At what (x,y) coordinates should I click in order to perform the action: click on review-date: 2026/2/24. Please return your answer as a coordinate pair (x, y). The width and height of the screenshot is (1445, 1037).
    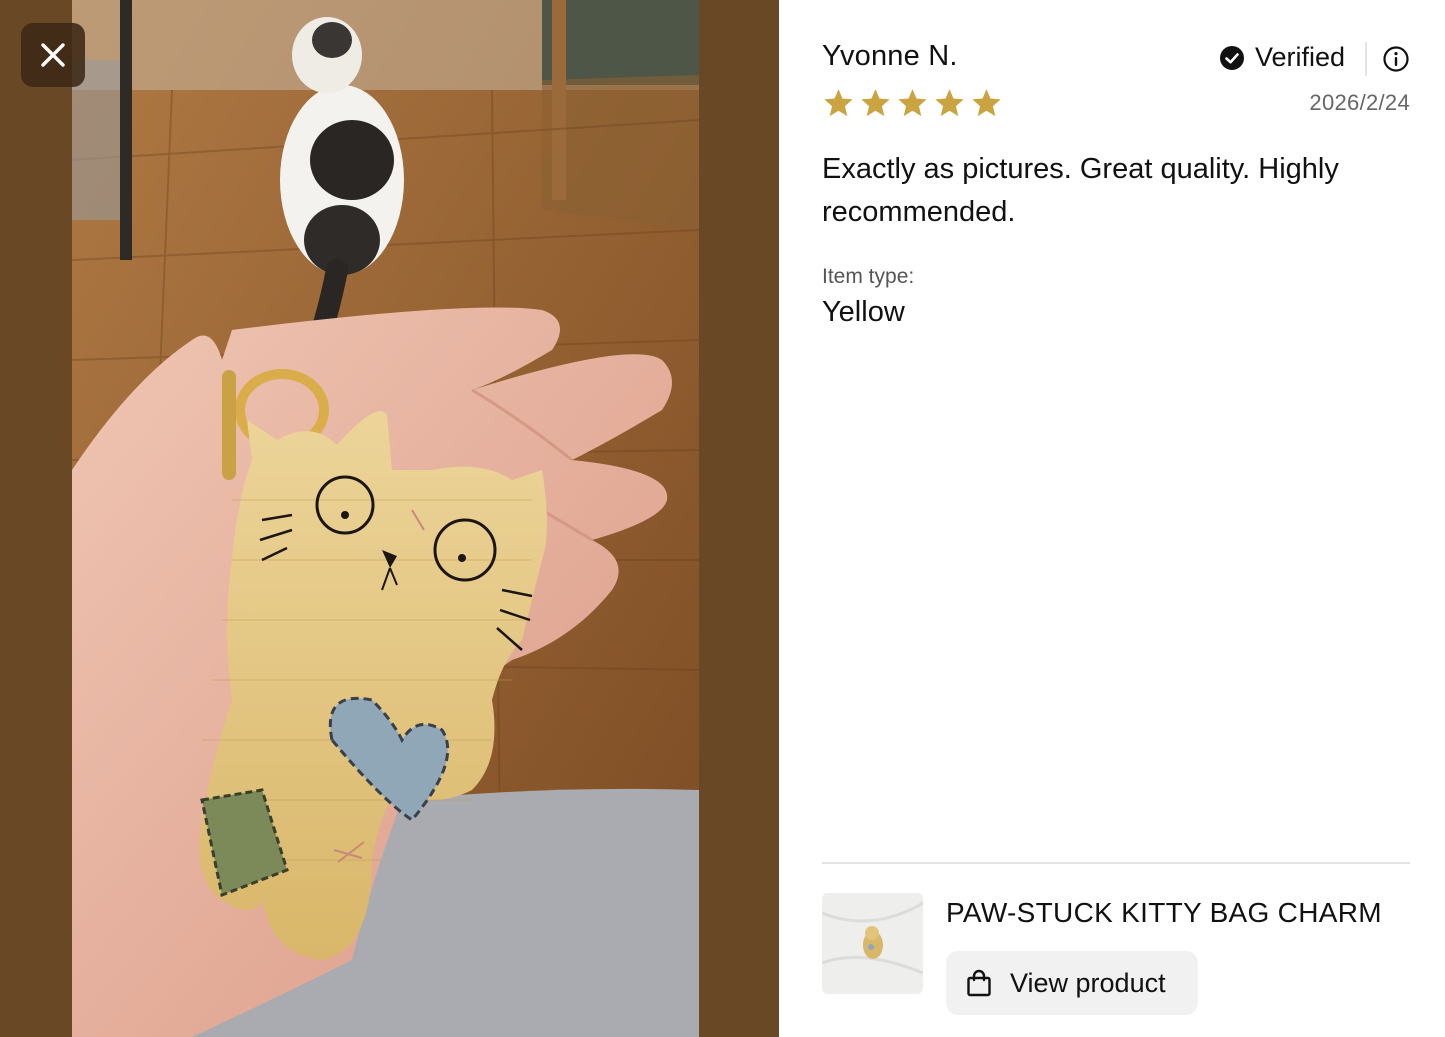
    Looking at the image, I should click on (1359, 102).